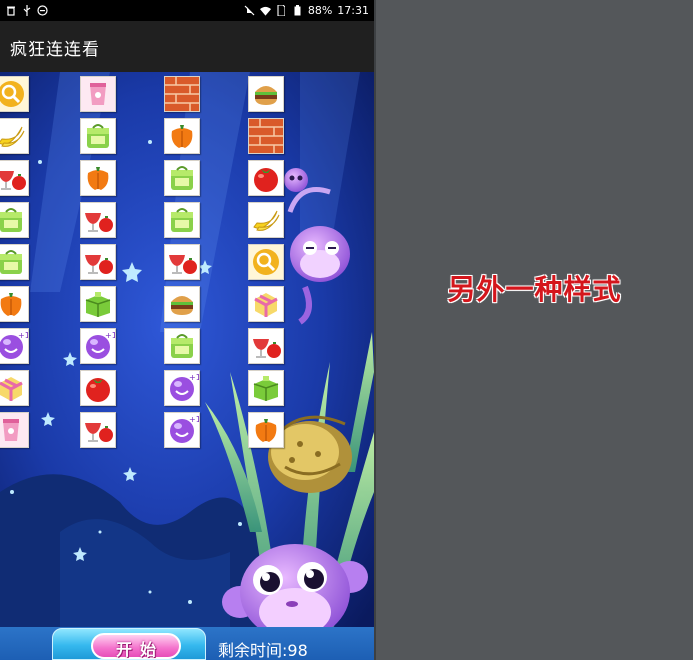 This screenshot has height=660, width=693. Describe the element at coordinates (187, 46) in the screenshot. I see `app-bar: 疯狂连连看` at that location.